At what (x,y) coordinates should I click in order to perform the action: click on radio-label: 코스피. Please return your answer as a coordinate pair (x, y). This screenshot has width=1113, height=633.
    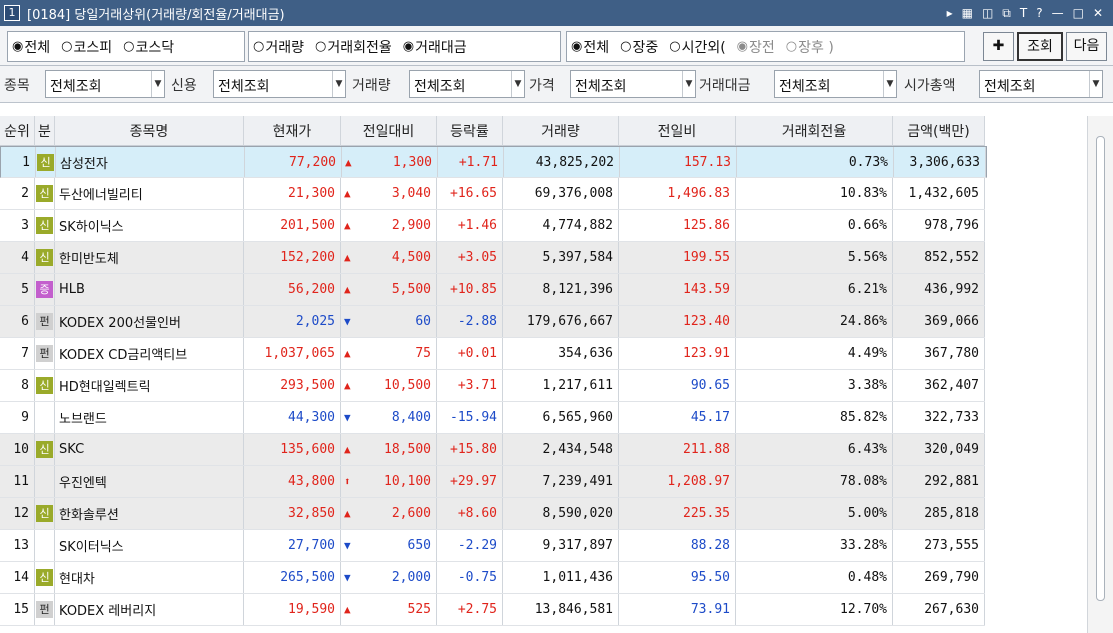
    Looking at the image, I should click on (93, 47).